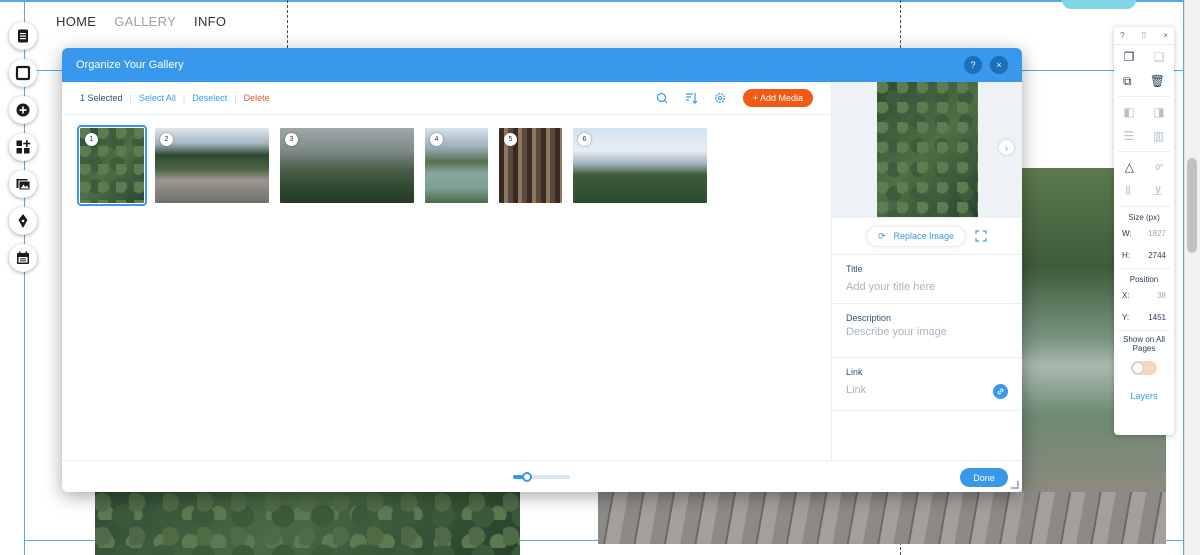  What do you see at coordinates (1128, 191) in the screenshot?
I see `flip-horizontal-icon: ⫴` at bounding box center [1128, 191].